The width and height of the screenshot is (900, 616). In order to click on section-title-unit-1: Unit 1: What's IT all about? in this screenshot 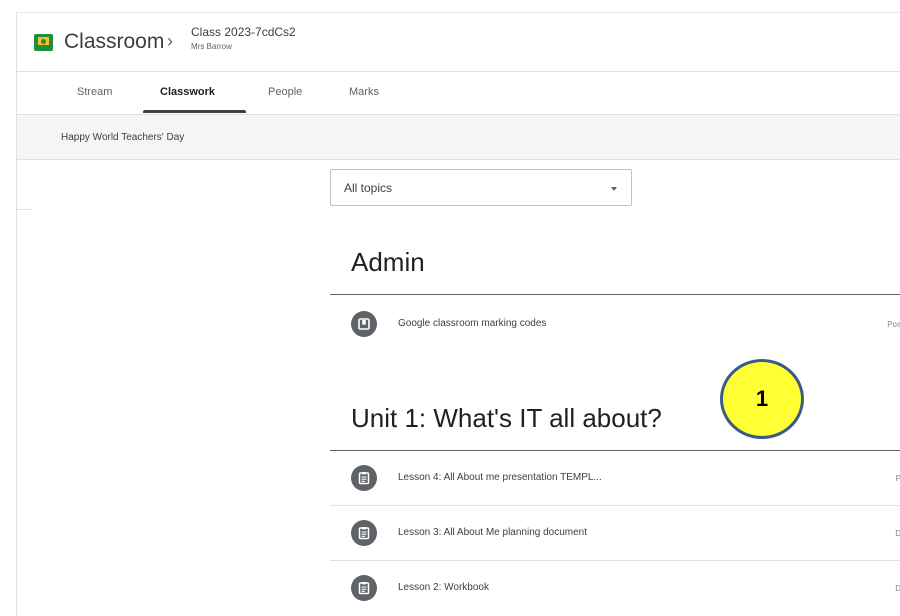, I will do `click(506, 418)`.